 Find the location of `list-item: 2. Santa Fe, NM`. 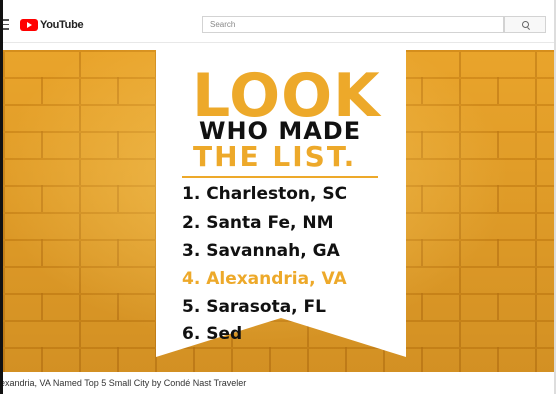

list-item: 2. Santa Fe, NM is located at coordinates (258, 223).